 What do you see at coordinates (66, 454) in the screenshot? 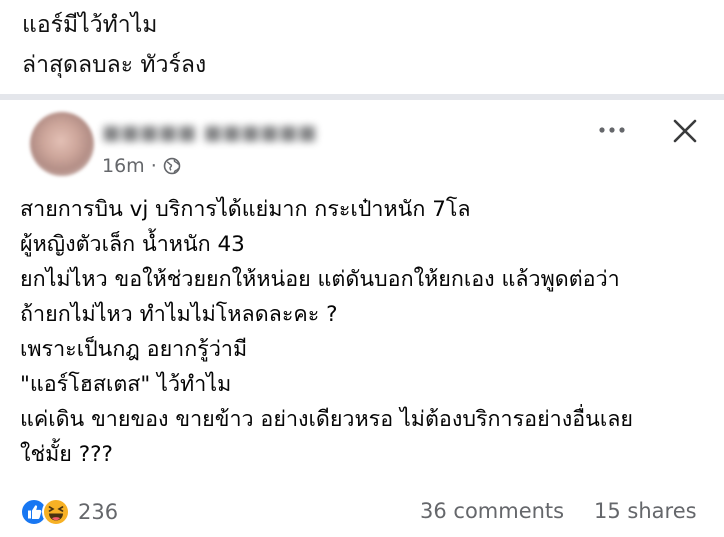
I see `post-body-line: ใช่มั้ย ???` at bounding box center [66, 454].